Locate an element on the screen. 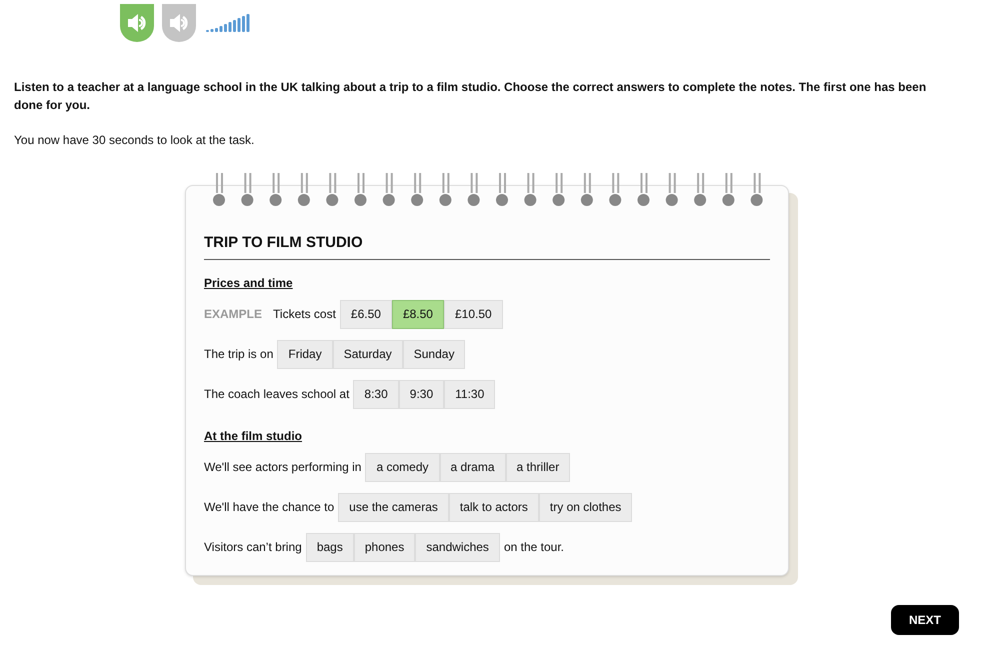 This screenshot has height=670, width=986. prompt-text: We'll have the chance to is located at coordinates (269, 507).